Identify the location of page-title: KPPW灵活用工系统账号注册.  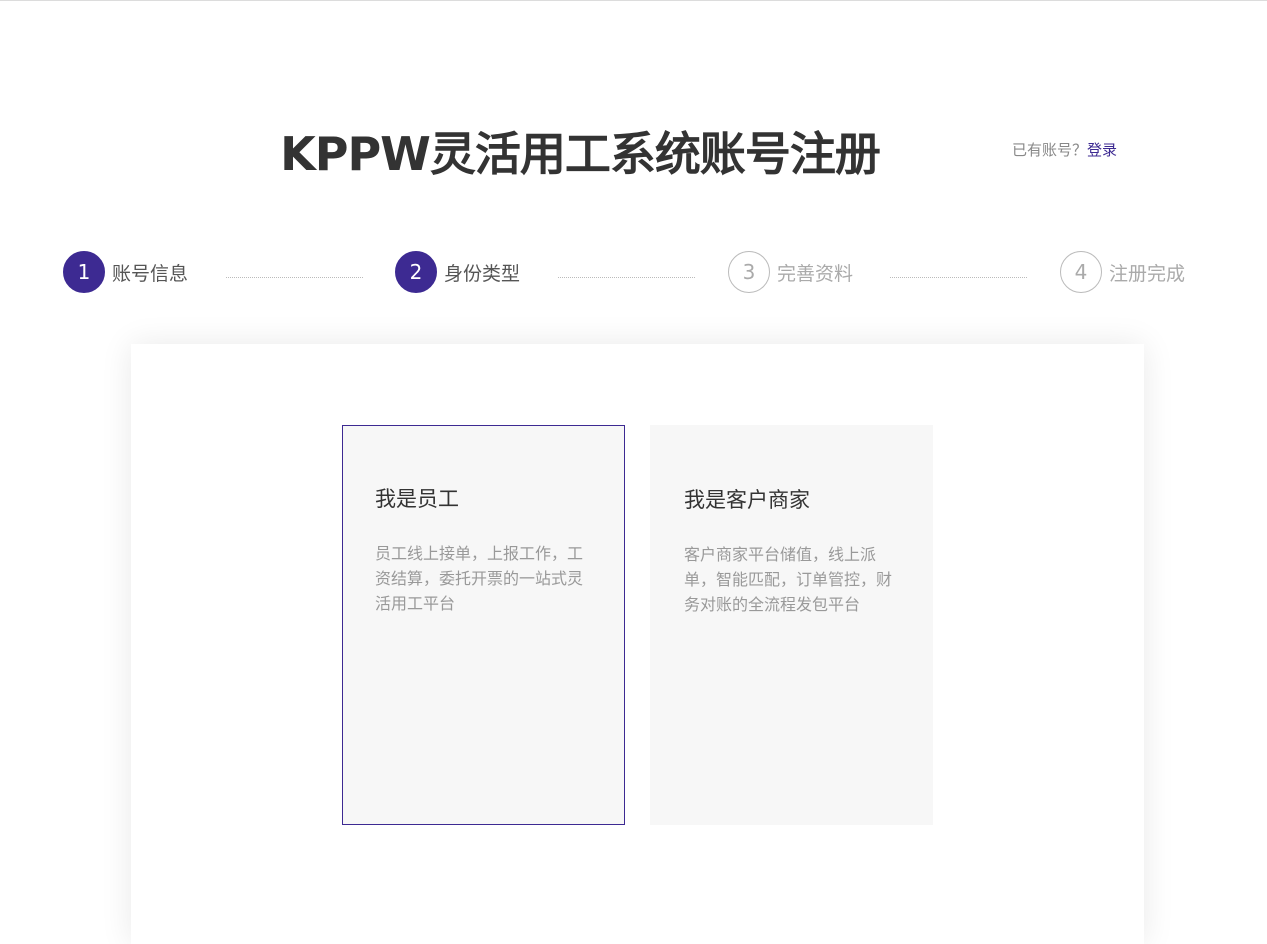
(580, 154).